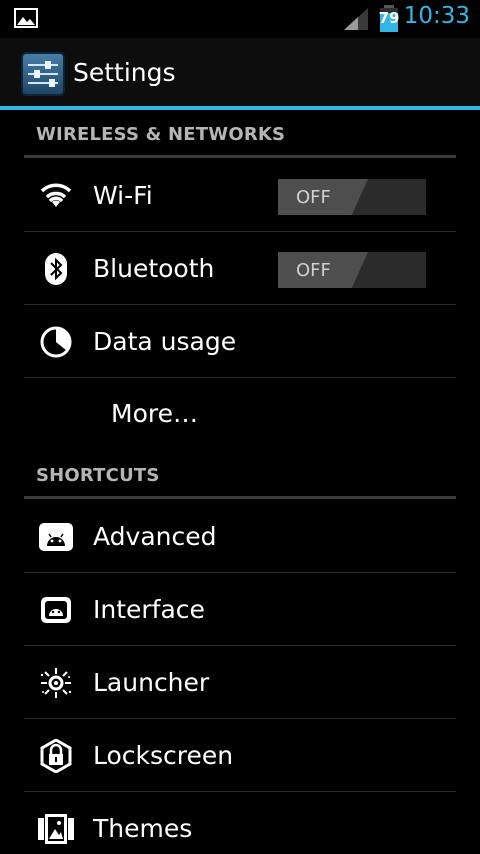 This screenshot has height=854, width=480. What do you see at coordinates (240, 682) in the screenshot?
I see `settings-item-launcher: Launcher` at bounding box center [240, 682].